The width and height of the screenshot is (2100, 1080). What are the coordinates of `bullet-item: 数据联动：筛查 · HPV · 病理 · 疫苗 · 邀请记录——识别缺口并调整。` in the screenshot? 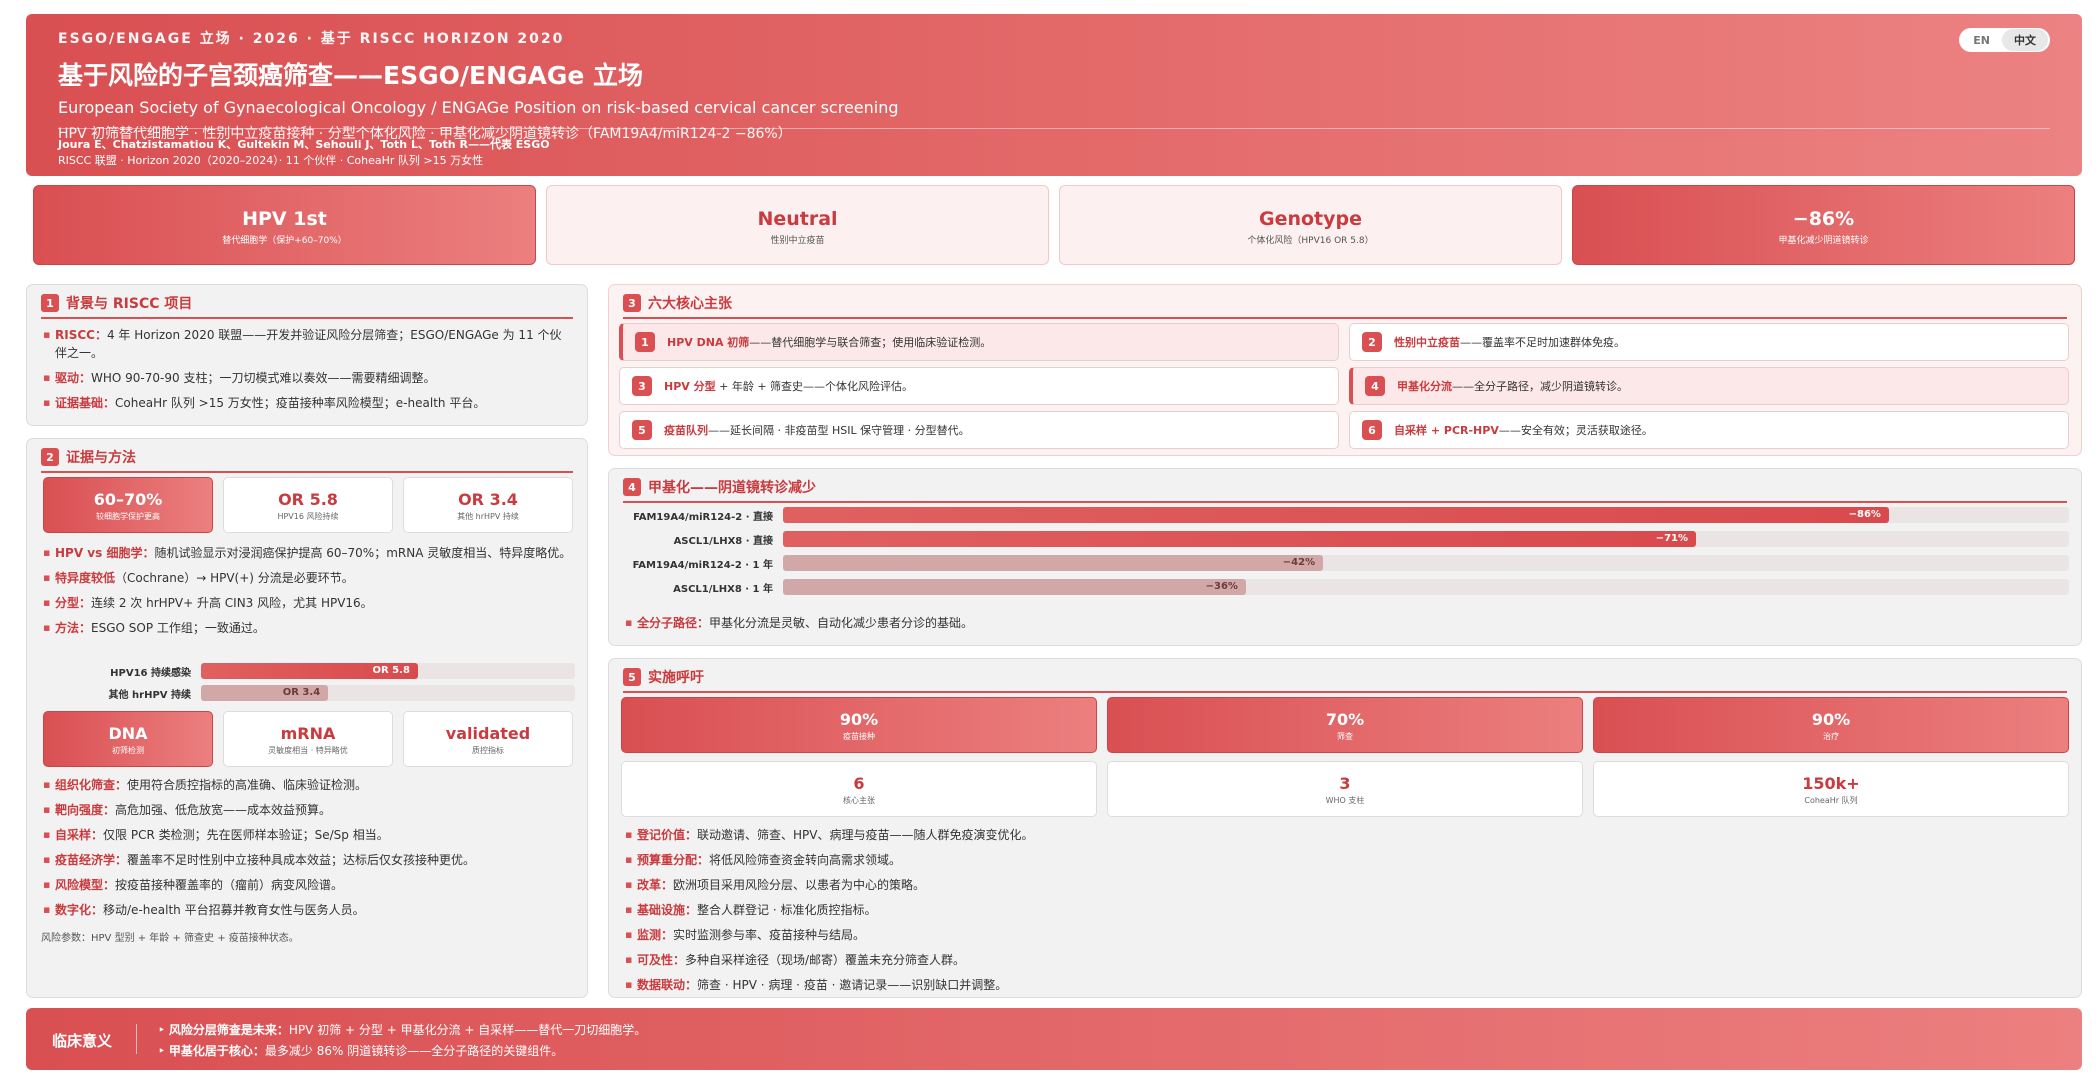 It's located at (1346, 985).